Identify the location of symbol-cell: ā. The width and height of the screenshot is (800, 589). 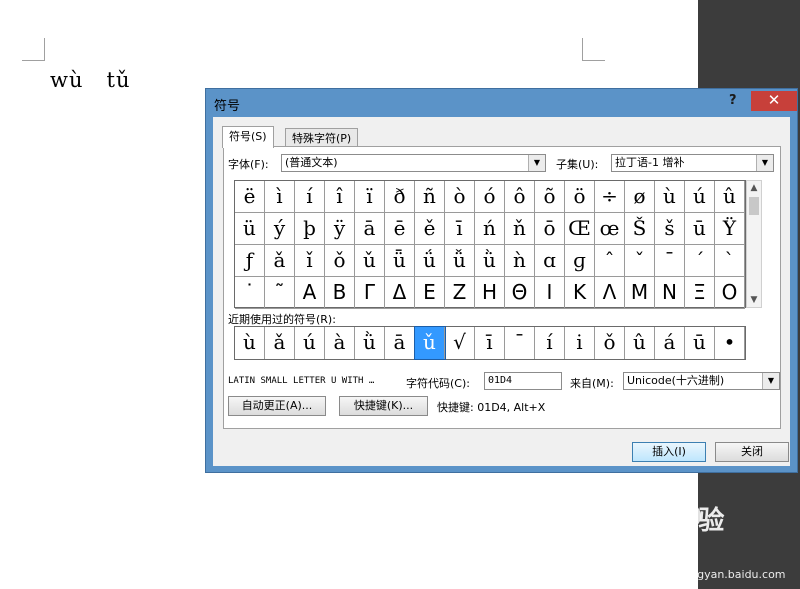
(370, 229).